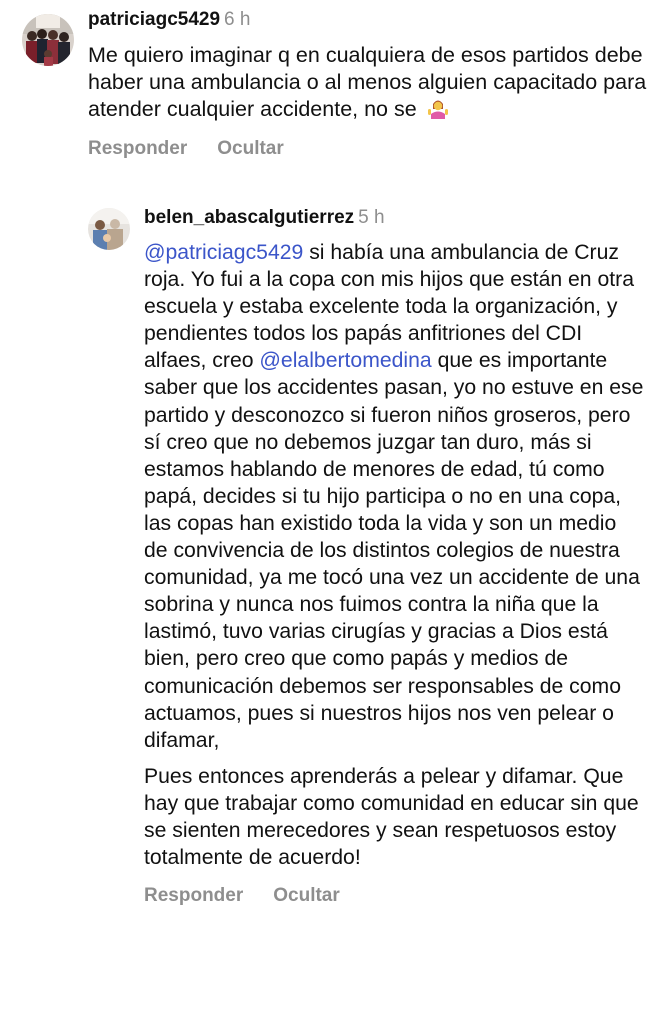 The image size is (660, 1024). Describe the element at coordinates (438, 108) in the screenshot. I see `person-shrugging-emoji-icon` at that location.